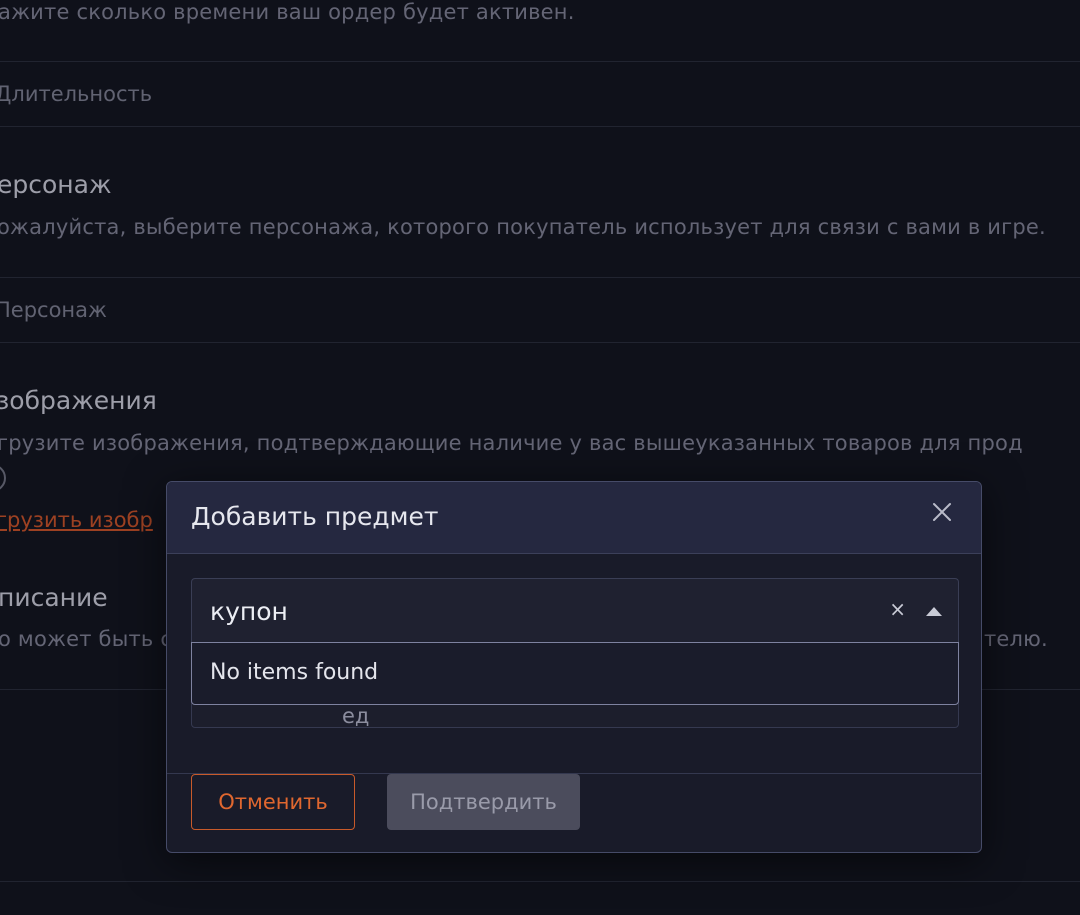 The height and width of the screenshot is (915, 1080). Describe the element at coordinates (575, 673) in the screenshot. I see `item-dropdown-list: No items found` at that location.